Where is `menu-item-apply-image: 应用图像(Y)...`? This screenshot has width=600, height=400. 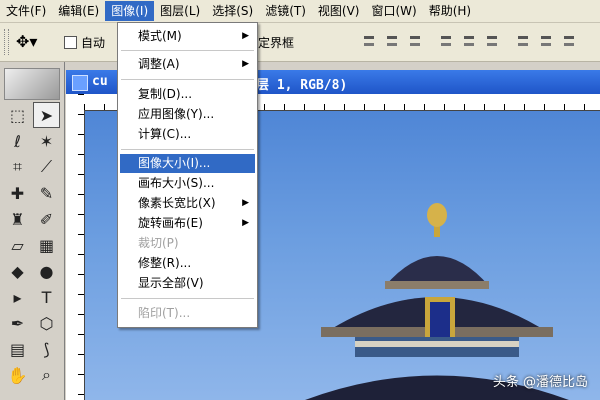 menu-item-apply-image: 应用图像(Y)... is located at coordinates (187, 114).